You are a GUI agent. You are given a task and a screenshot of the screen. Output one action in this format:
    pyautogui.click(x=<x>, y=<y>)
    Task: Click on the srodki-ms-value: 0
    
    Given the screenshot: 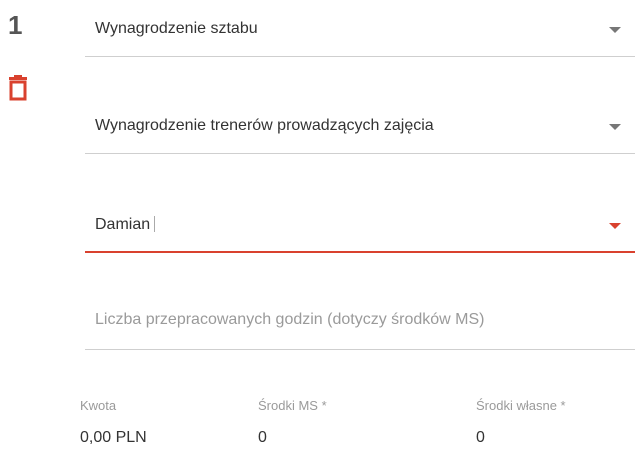 What is the action you would take?
    pyautogui.click(x=262, y=437)
    